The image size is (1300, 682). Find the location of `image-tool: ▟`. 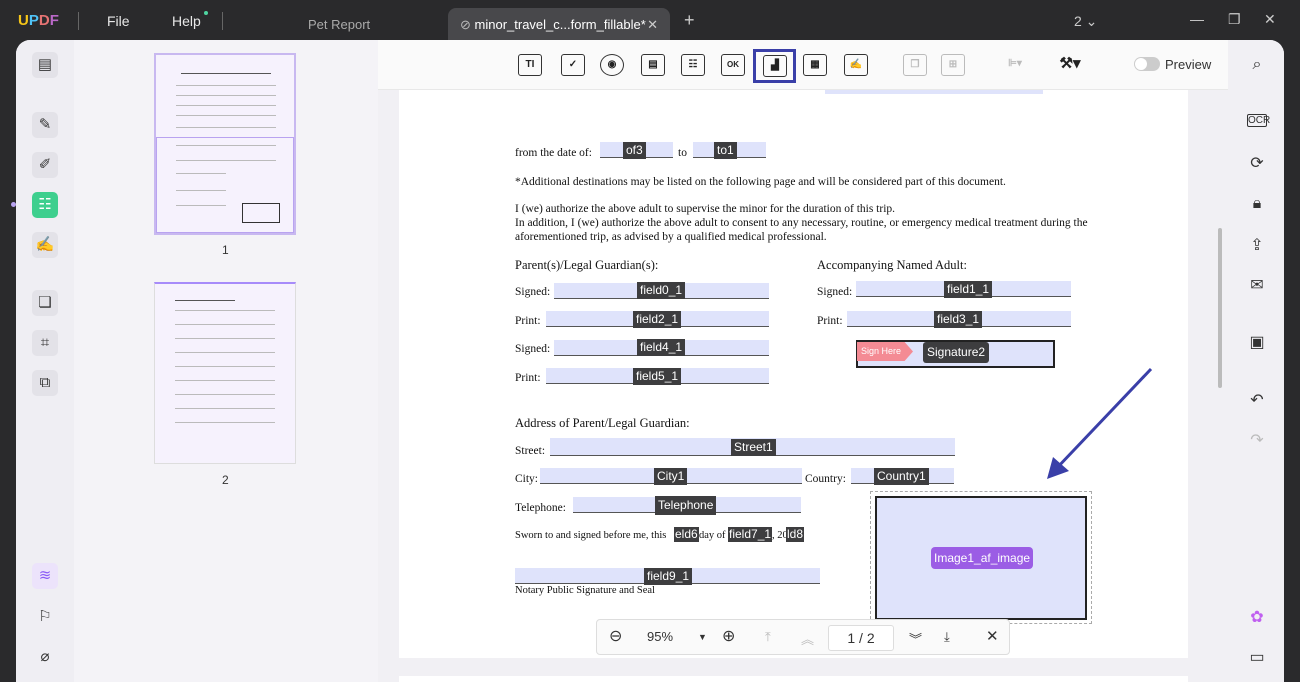

image-tool: ▟ is located at coordinates (775, 66).